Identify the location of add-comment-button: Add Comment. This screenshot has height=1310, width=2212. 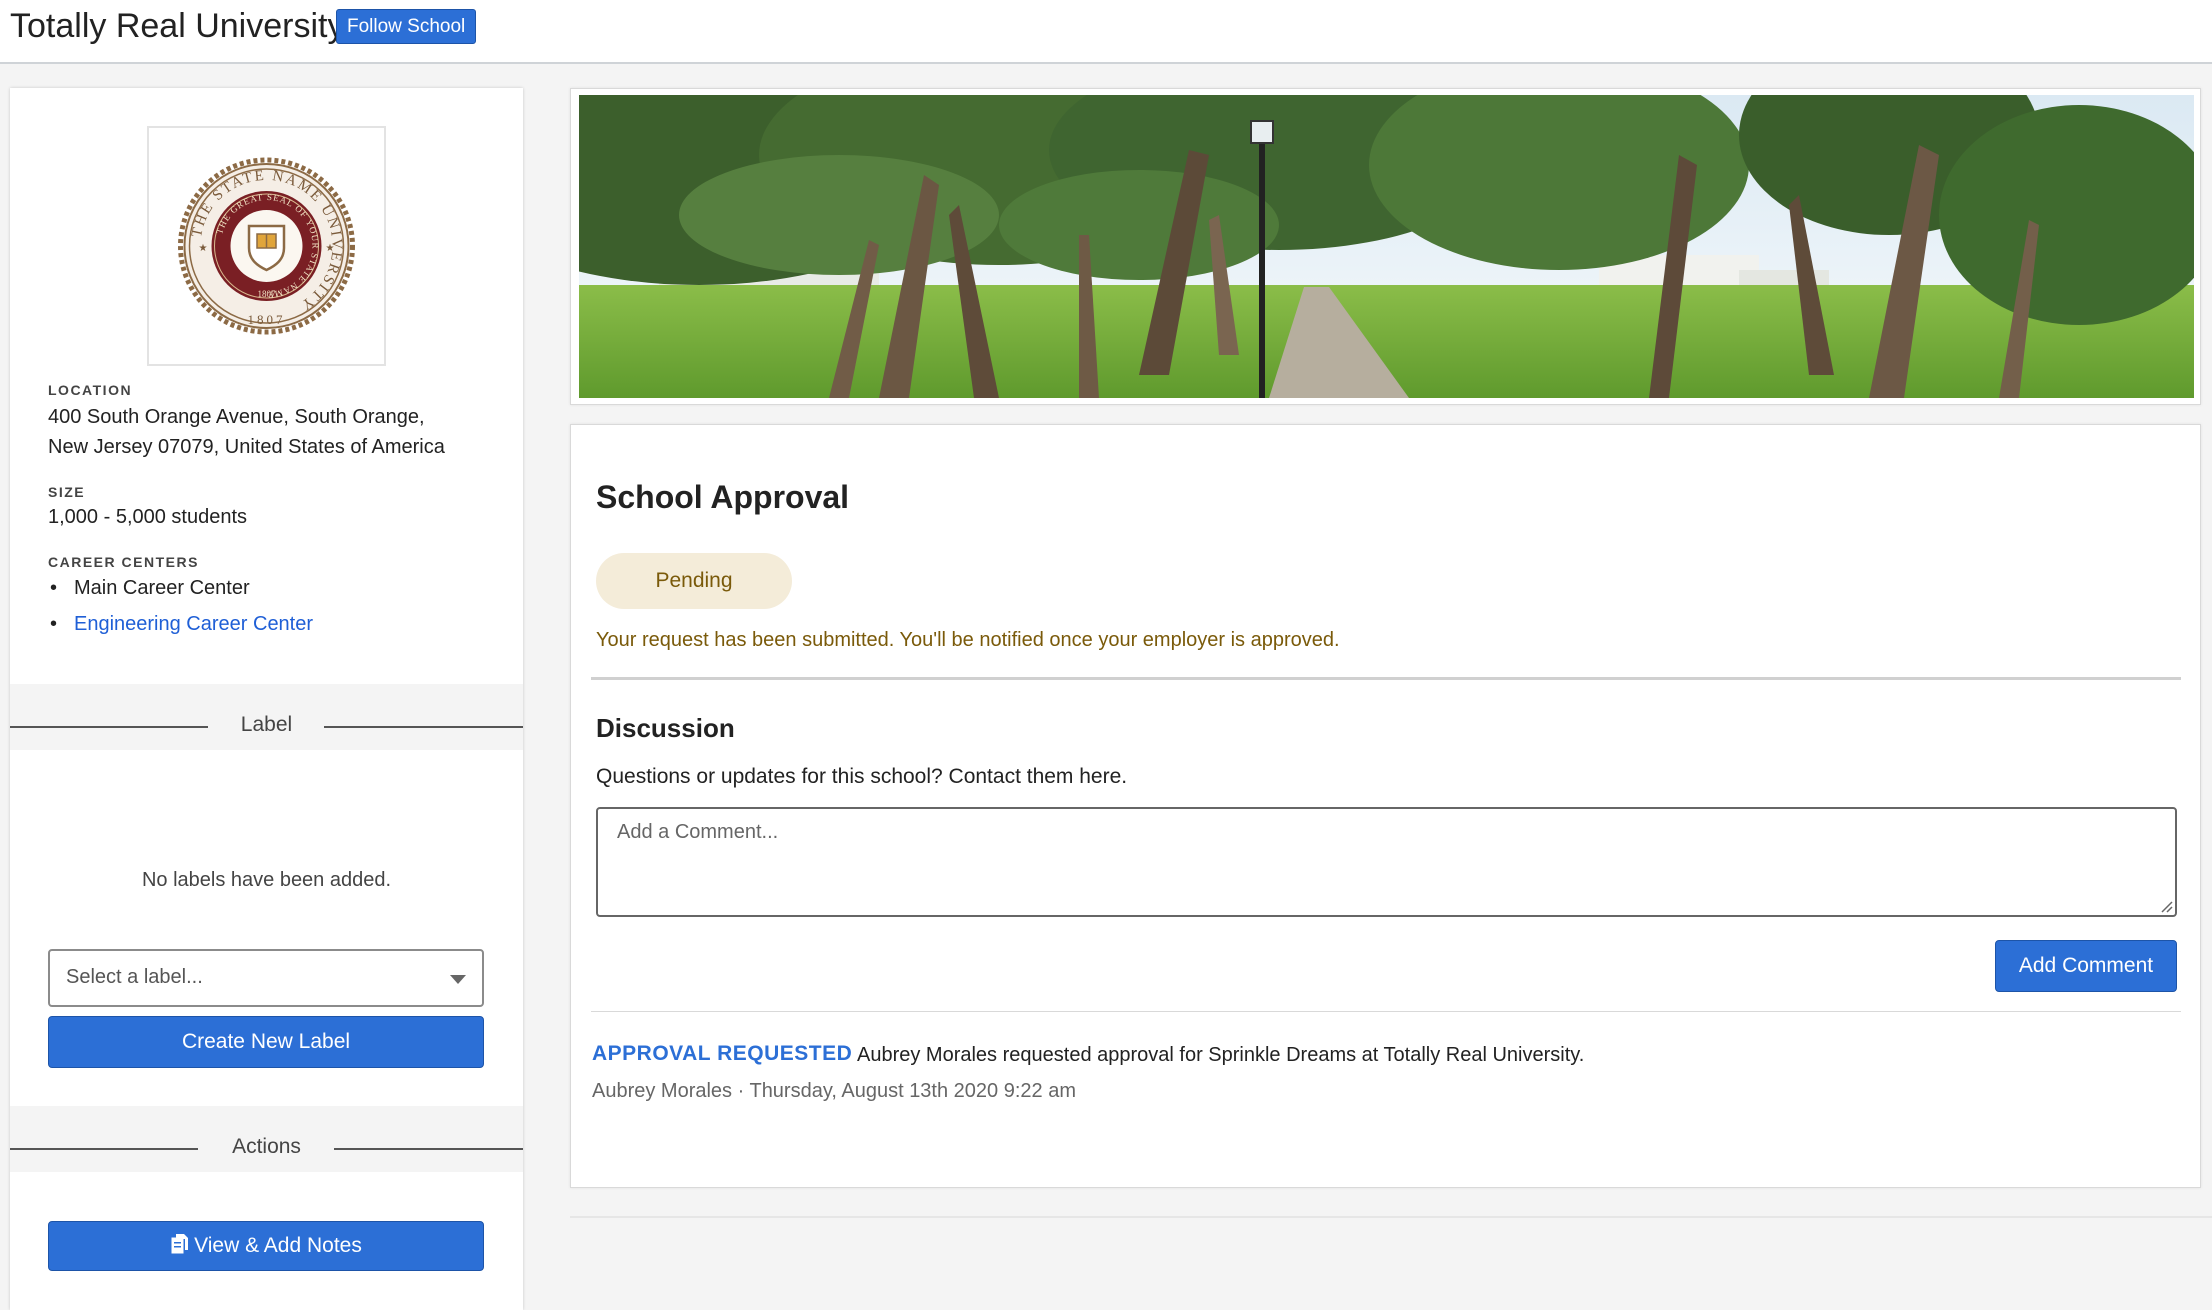
(2086, 966).